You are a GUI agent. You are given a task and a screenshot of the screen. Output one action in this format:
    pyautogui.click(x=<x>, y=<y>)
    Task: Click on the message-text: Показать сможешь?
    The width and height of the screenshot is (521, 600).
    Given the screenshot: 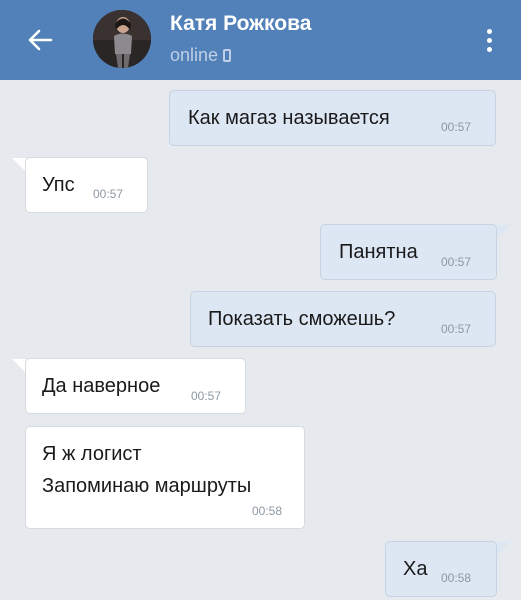 What is the action you would take?
    pyautogui.click(x=302, y=319)
    